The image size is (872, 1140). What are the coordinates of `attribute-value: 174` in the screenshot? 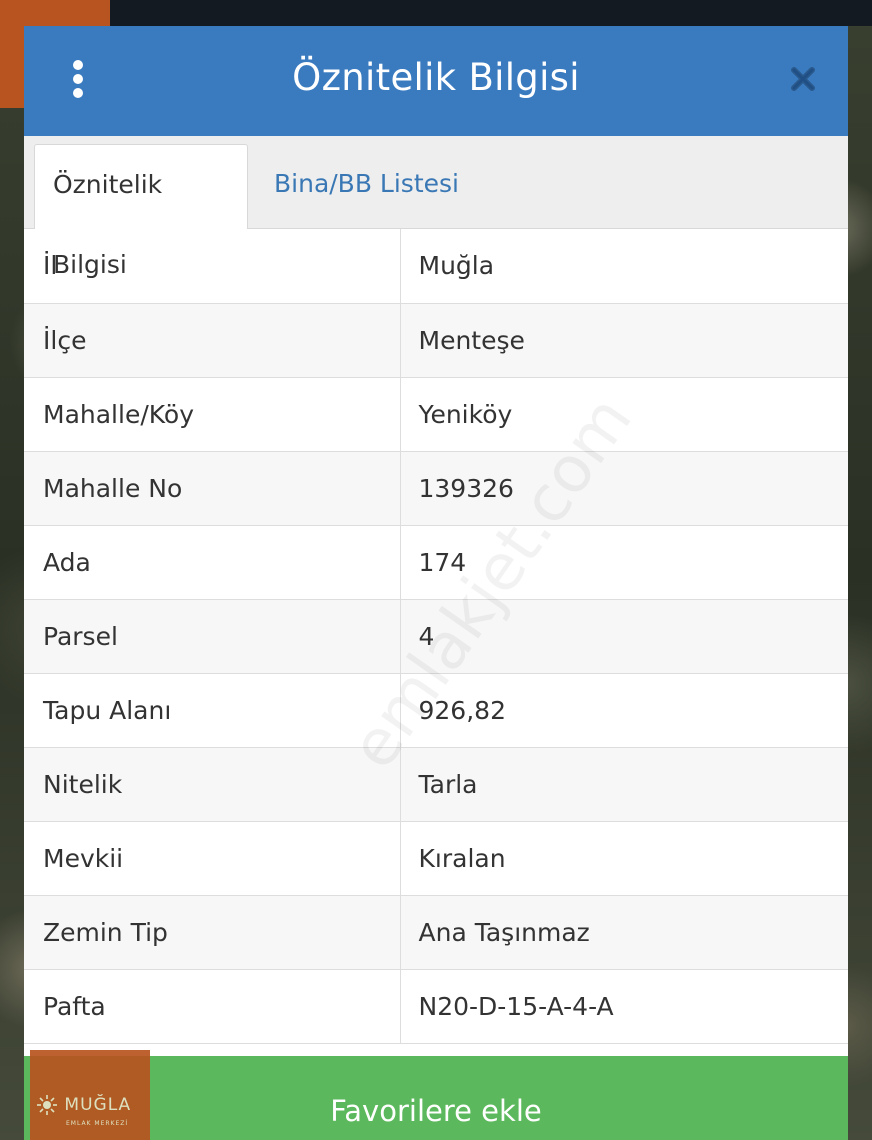 It's located at (624, 562).